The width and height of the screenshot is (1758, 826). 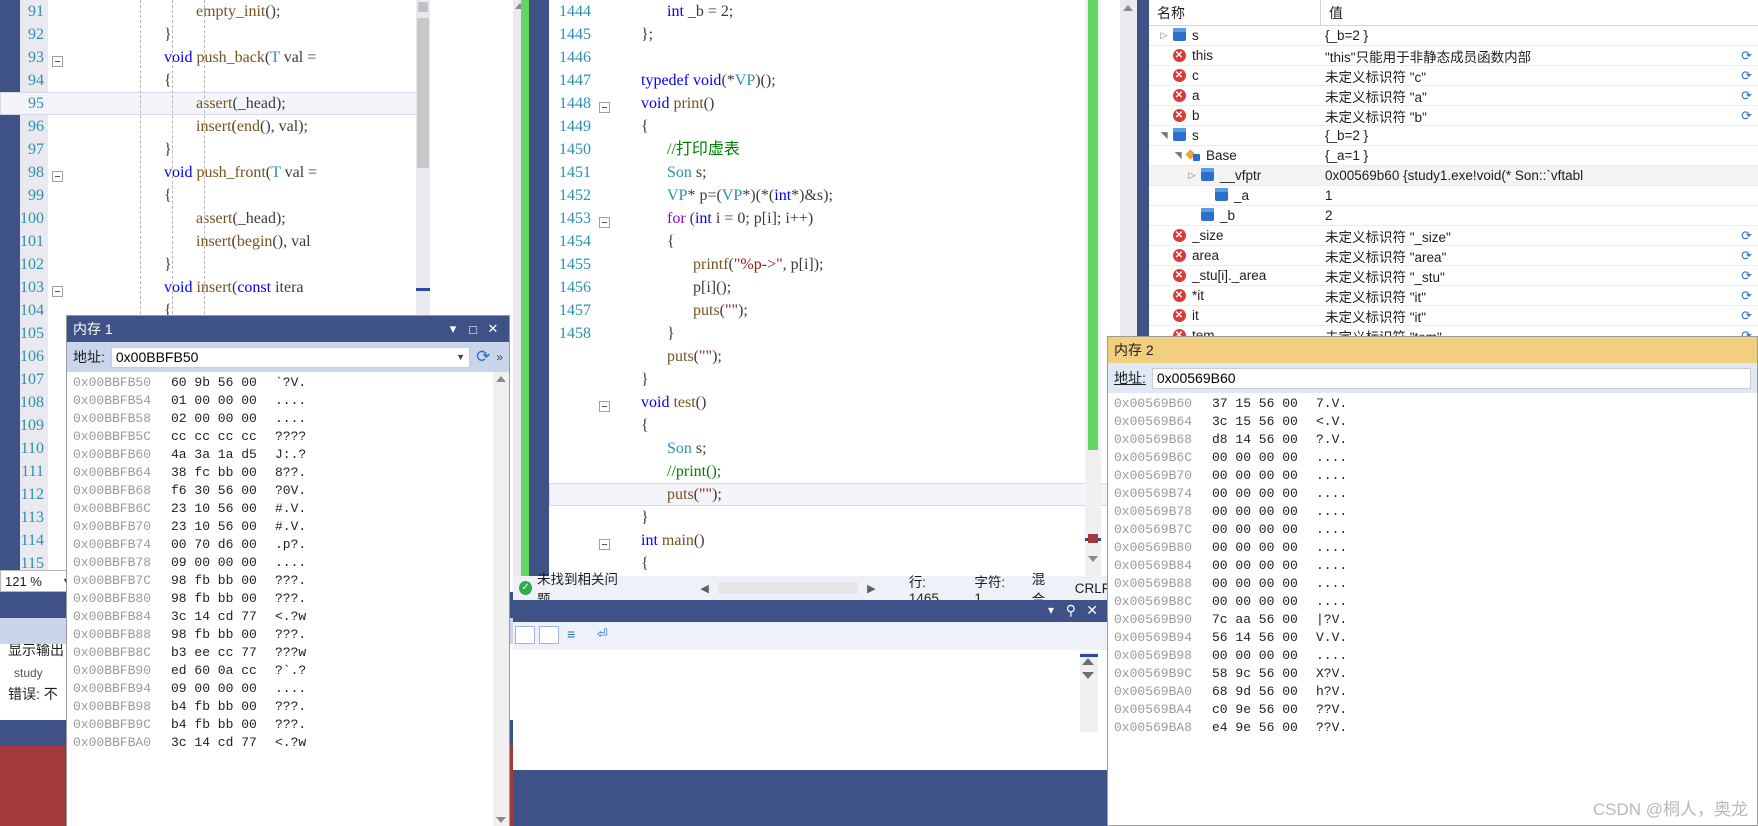 I want to click on watch-row: ◢ s {_b=2 }, so click(x=1453, y=136).